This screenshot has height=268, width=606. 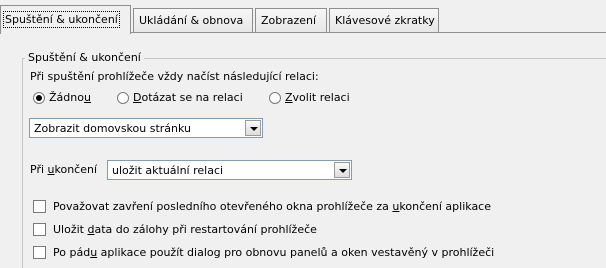 What do you see at coordinates (317, 97) in the screenshot?
I see `radio-label: Zvolit relaci` at bounding box center [317, 97].